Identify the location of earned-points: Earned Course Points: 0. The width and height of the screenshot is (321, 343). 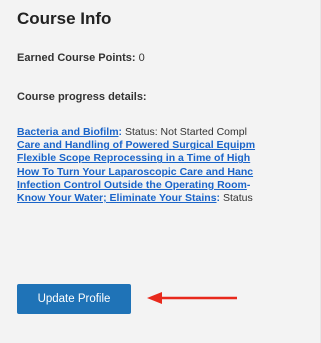
(81, 58).